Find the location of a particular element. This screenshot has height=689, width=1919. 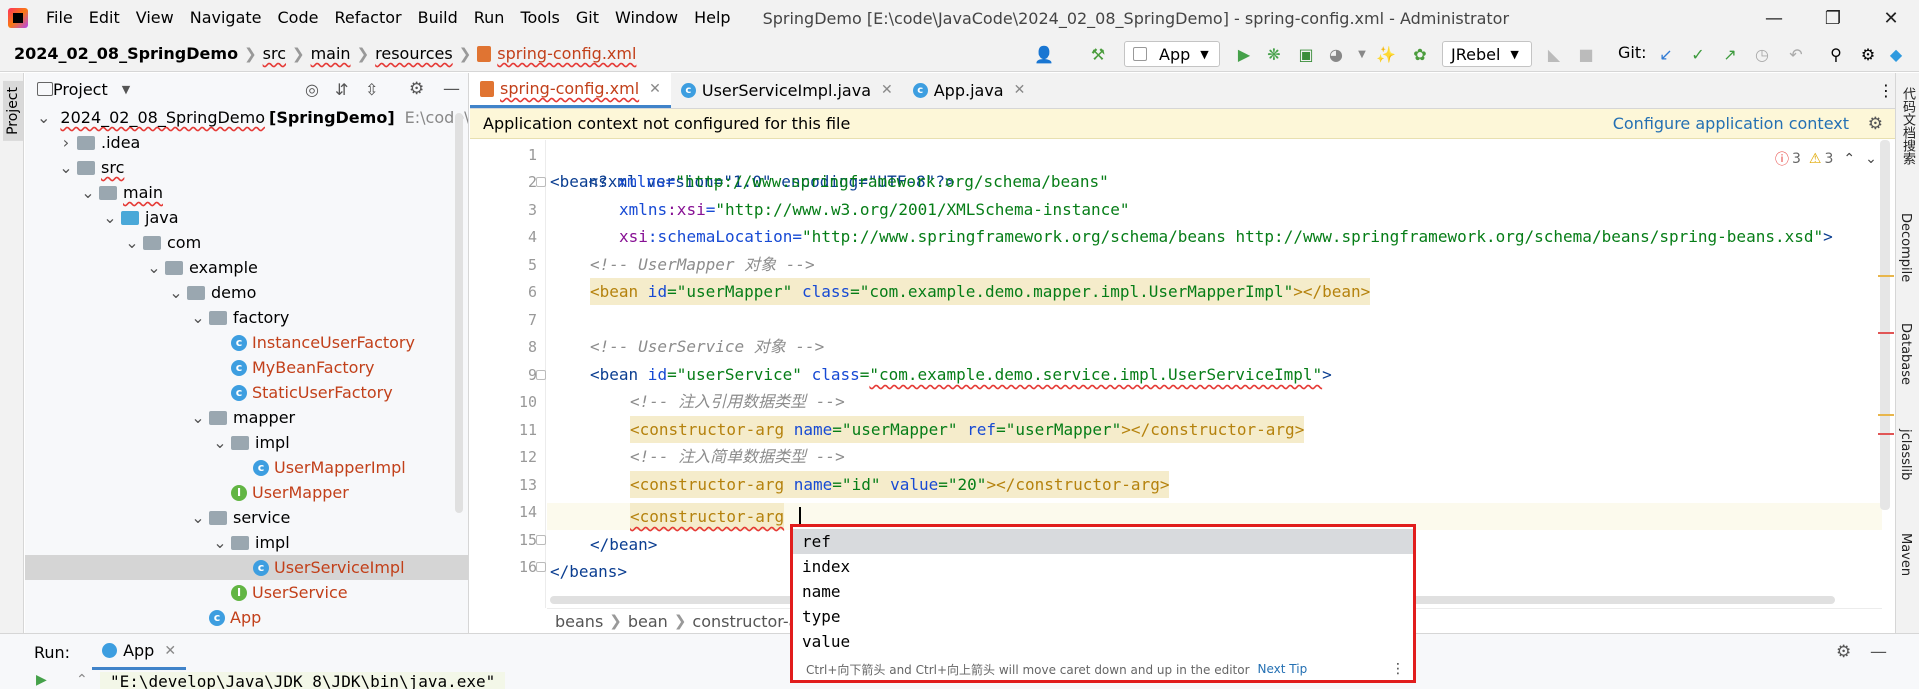

menu-tools: Tools is located at coordinates (539, 18).